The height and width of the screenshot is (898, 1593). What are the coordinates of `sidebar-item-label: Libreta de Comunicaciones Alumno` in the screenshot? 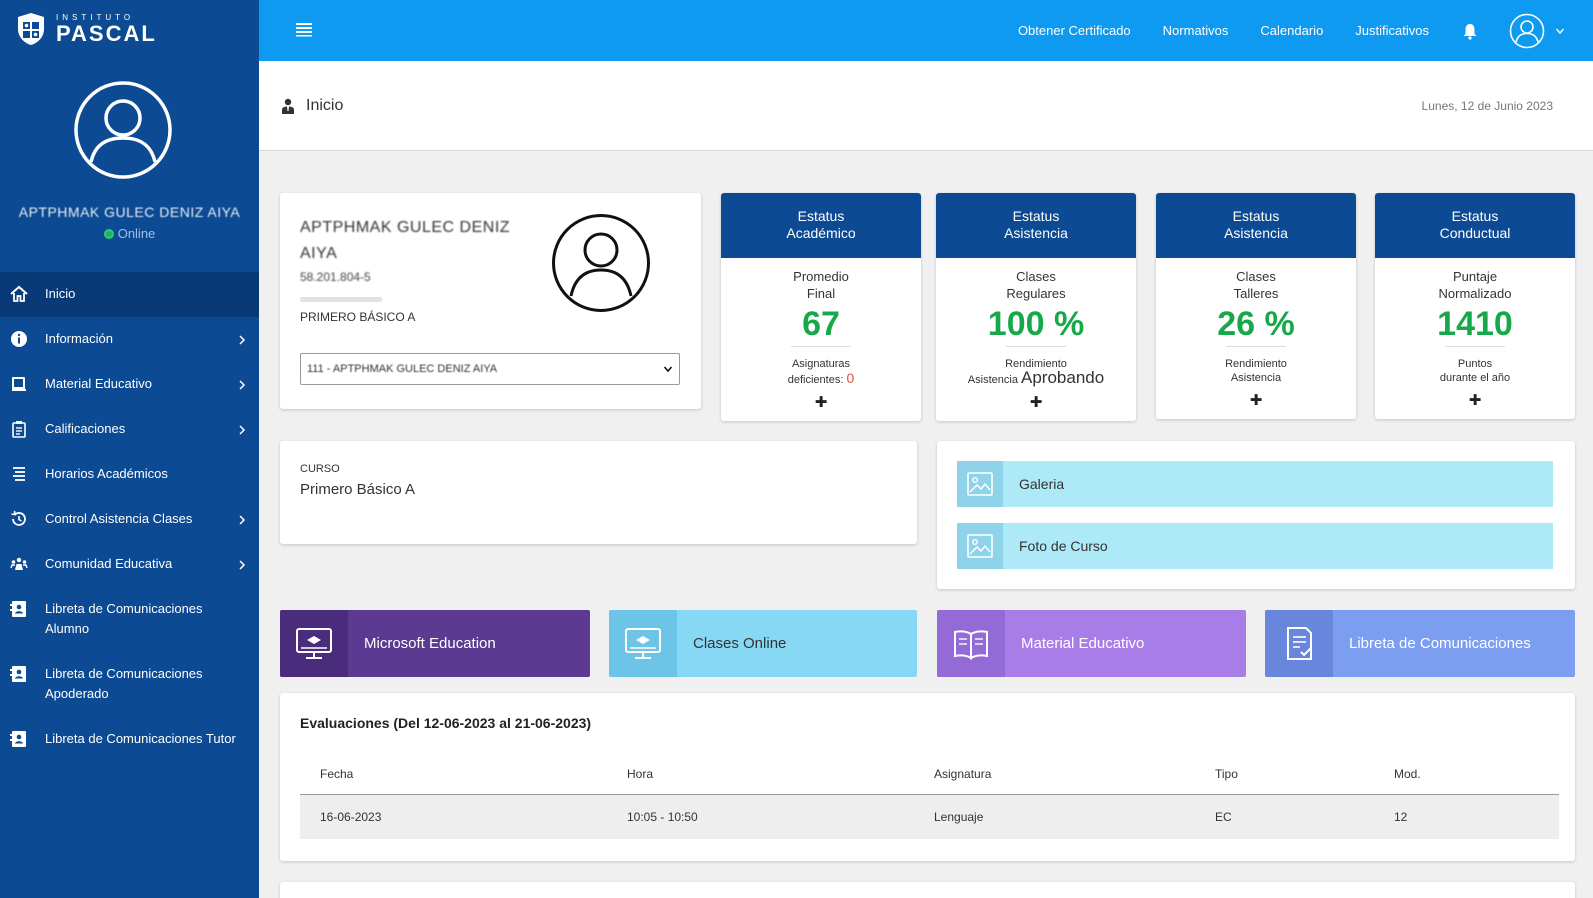 It's located at (124, 618).